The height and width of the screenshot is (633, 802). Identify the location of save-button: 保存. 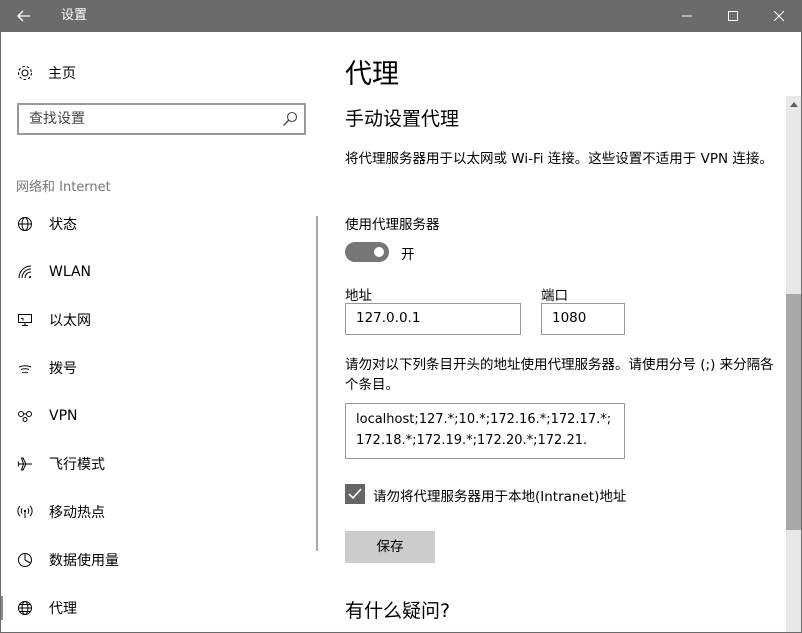
(390, 547).